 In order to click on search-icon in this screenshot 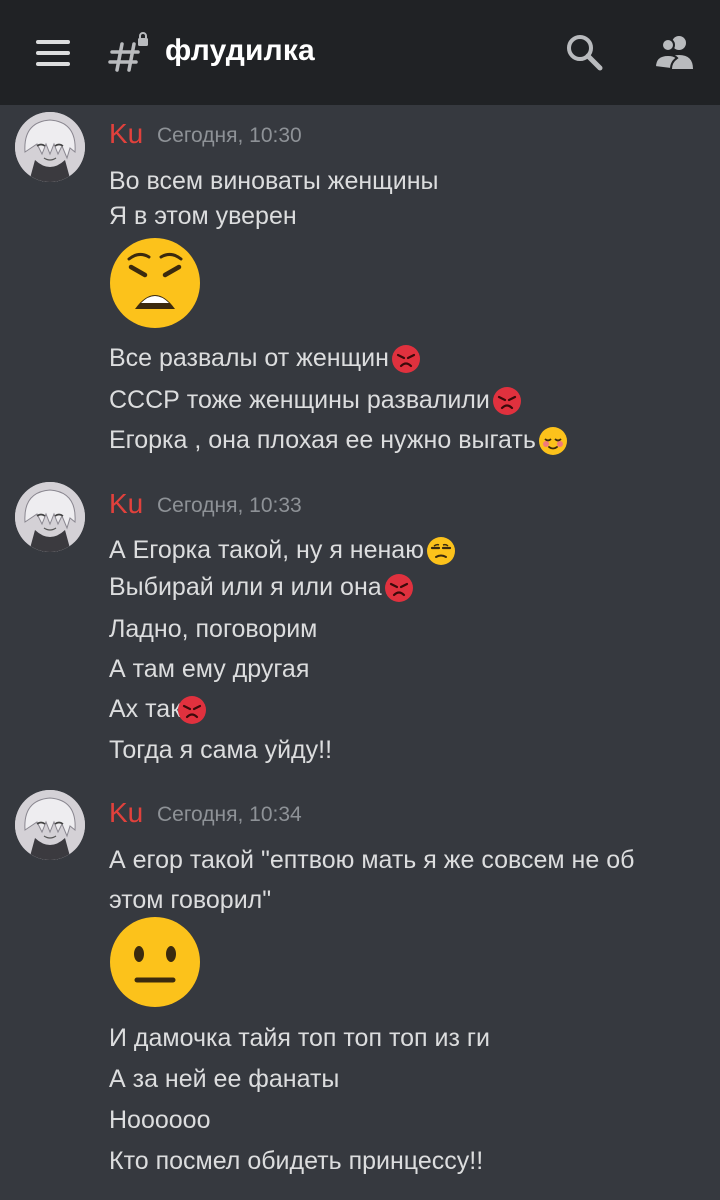, I will do `click(584, 52)`.